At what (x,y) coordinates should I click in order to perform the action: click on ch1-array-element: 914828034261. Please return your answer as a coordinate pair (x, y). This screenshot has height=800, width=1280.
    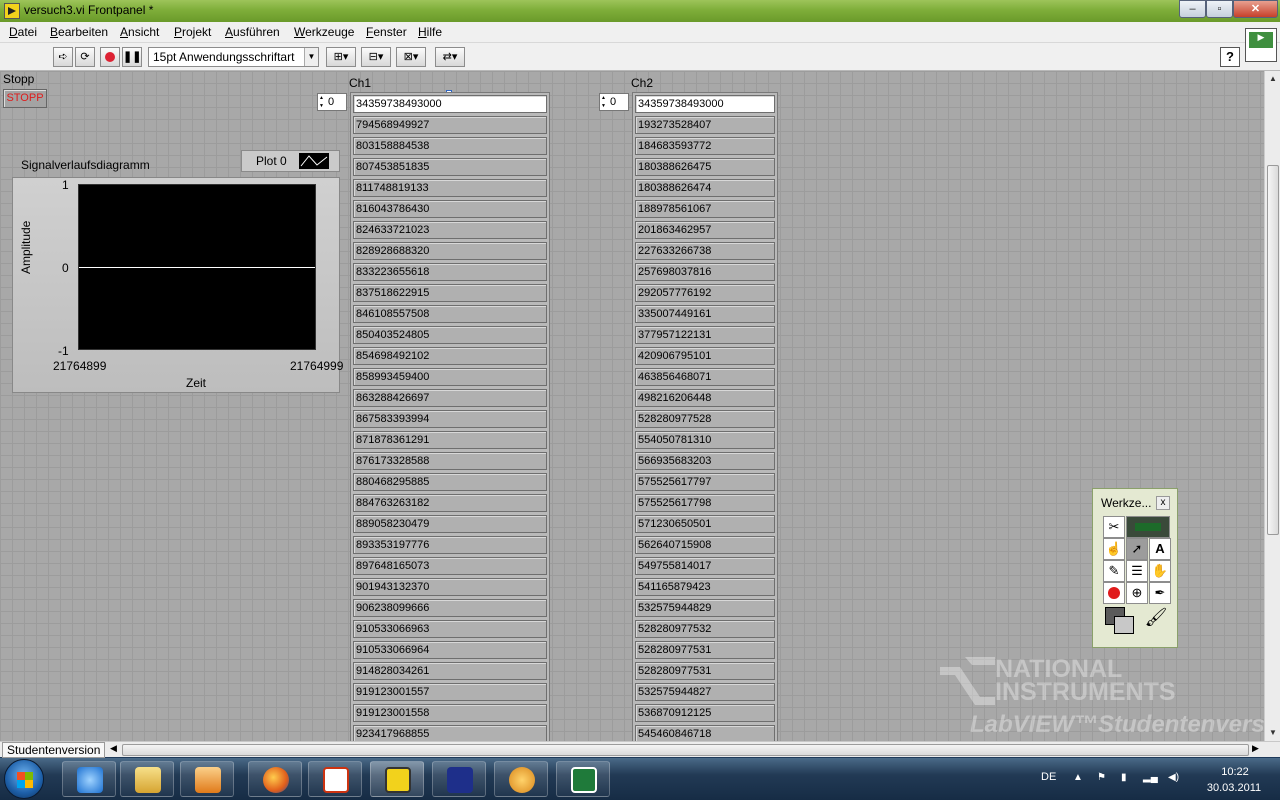
    Looking at the image, I should click on (450, 671).